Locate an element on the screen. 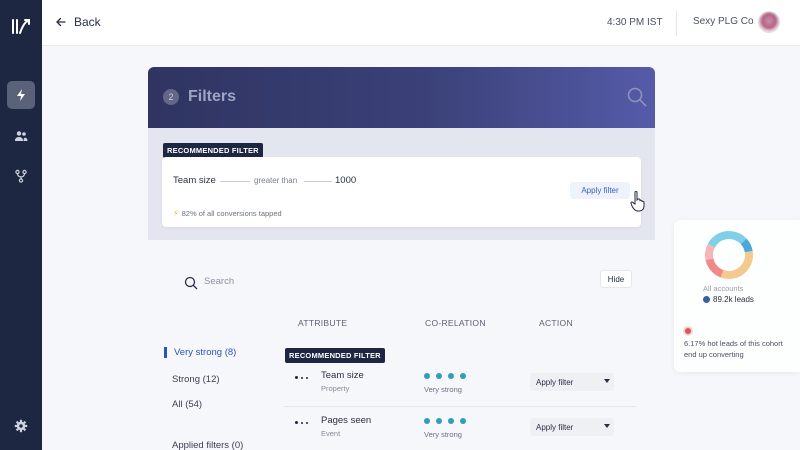 This screenshot has height=450, width=800. top-bar: Back 4:30 PM IST Sexy PLG Co is located at coordinates (421, 23).